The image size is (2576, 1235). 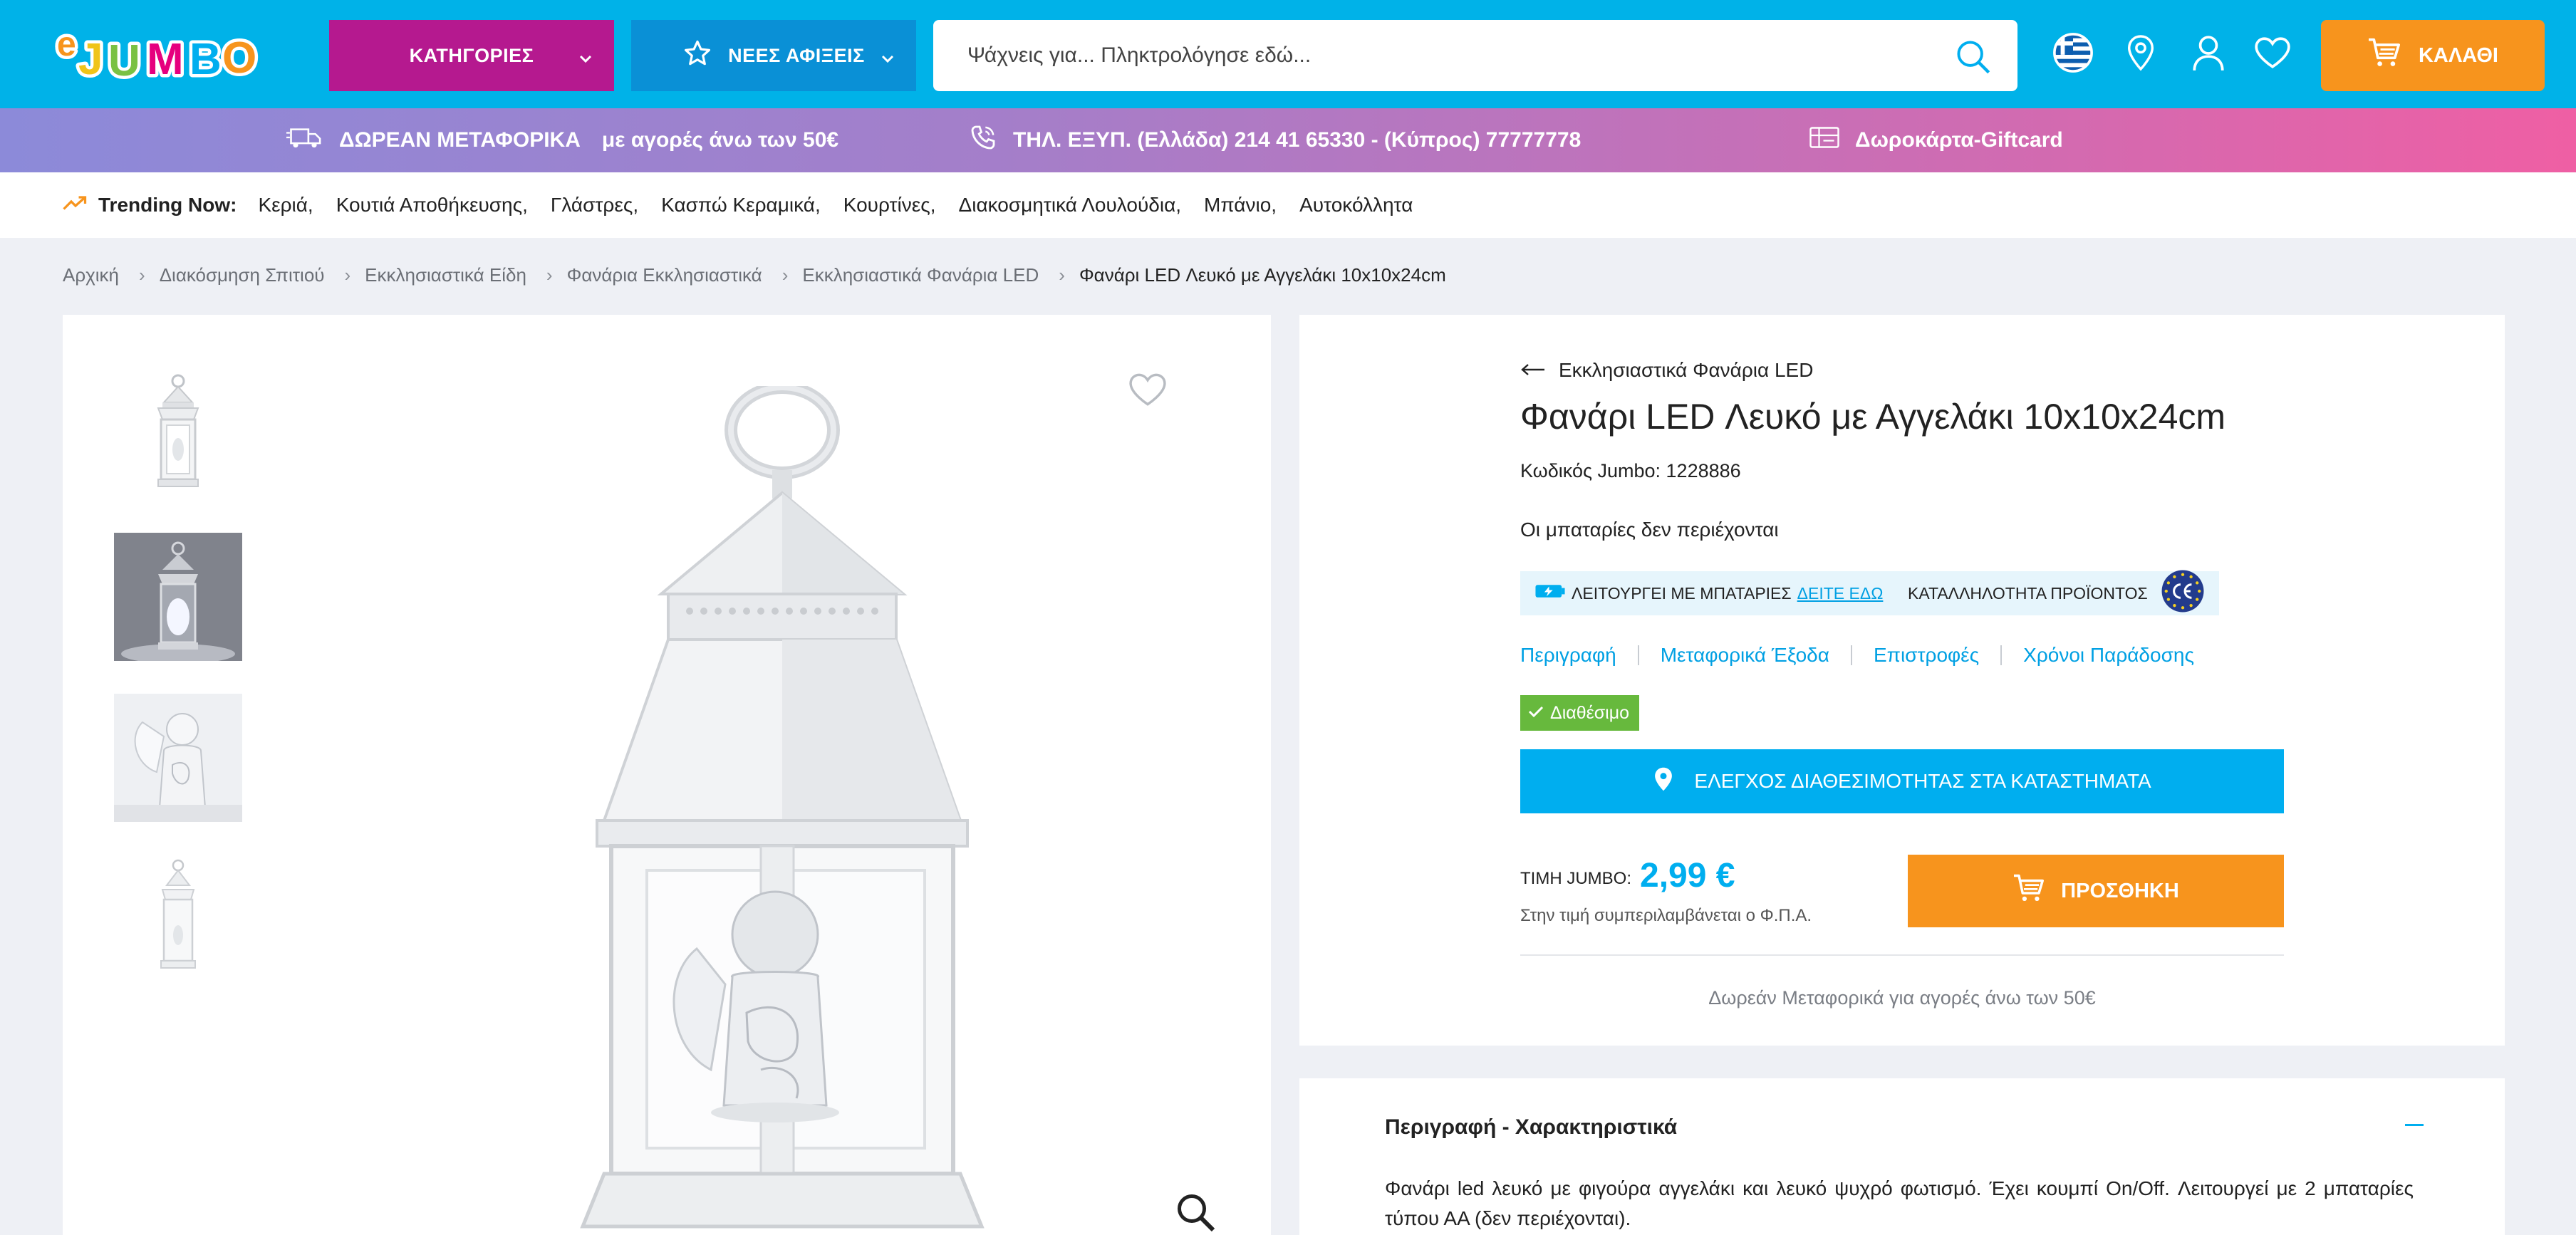 I want to click on price-value: 2,99 €, so click(x=1687, y=876).